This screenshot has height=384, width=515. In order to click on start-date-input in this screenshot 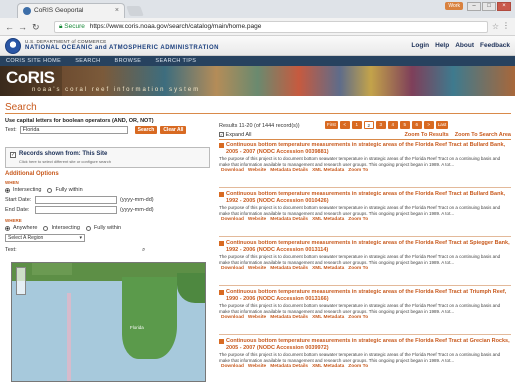, I will do `click(76, 200)`.